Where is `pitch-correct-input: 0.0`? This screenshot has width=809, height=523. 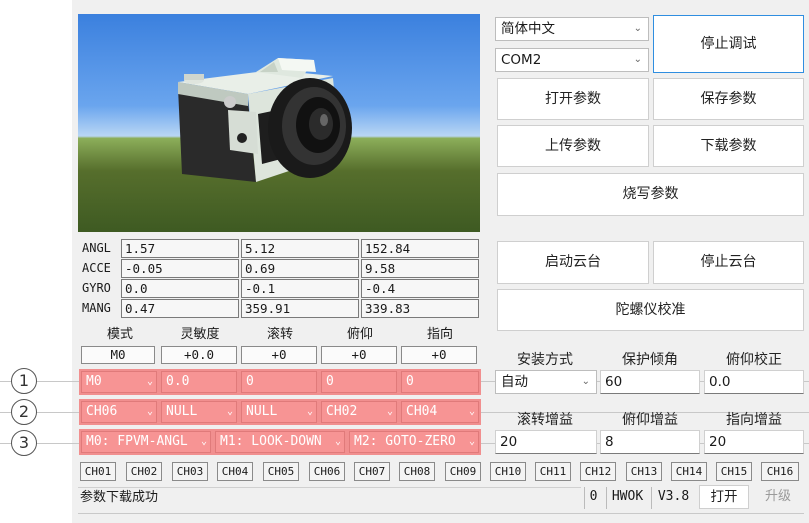
pitch-correct-input: 0.0 is located at coordinates (754, 382).